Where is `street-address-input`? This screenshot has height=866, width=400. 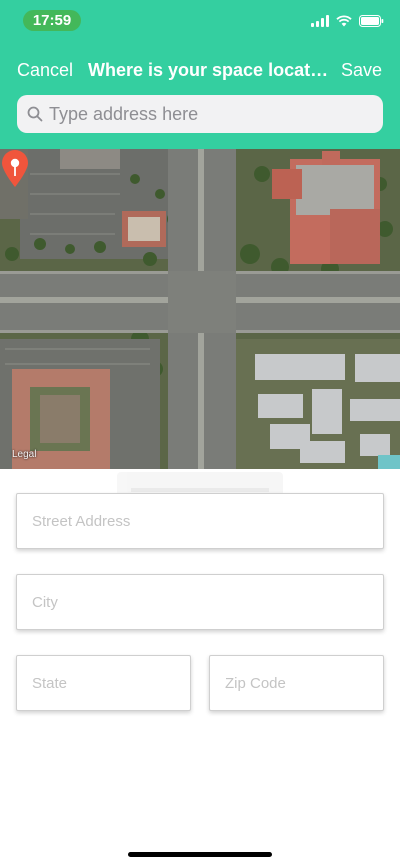 street-address-input is located at coordinates (200, 521).